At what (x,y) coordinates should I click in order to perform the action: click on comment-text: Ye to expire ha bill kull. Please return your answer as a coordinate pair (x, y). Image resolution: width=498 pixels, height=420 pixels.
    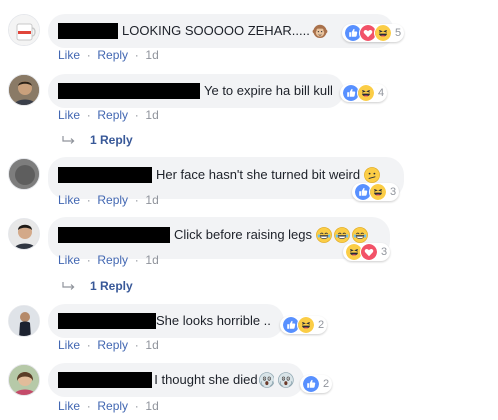
    Looking at the image, I should click on (268, 90).